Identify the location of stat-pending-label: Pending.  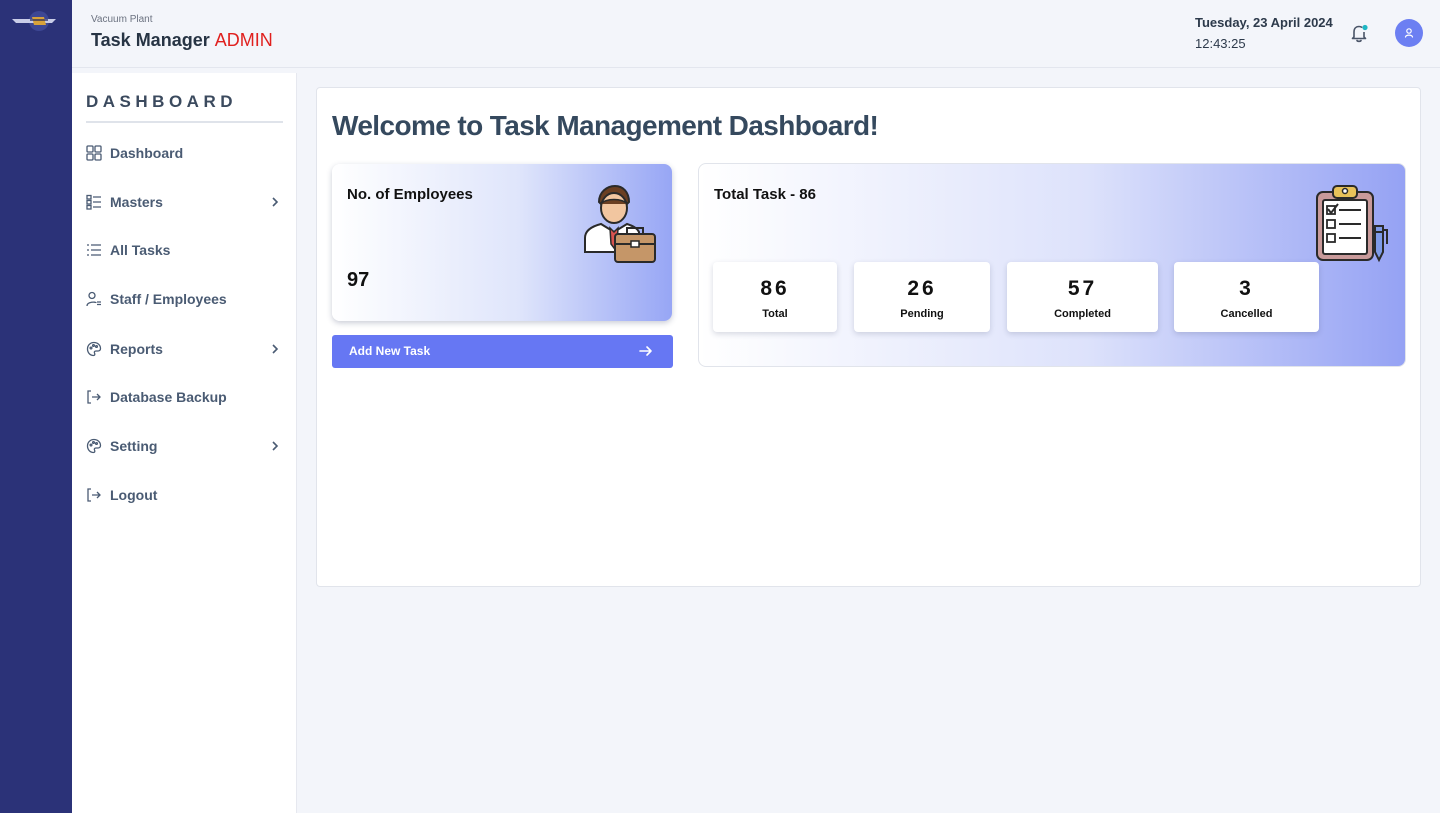
(922, 314).